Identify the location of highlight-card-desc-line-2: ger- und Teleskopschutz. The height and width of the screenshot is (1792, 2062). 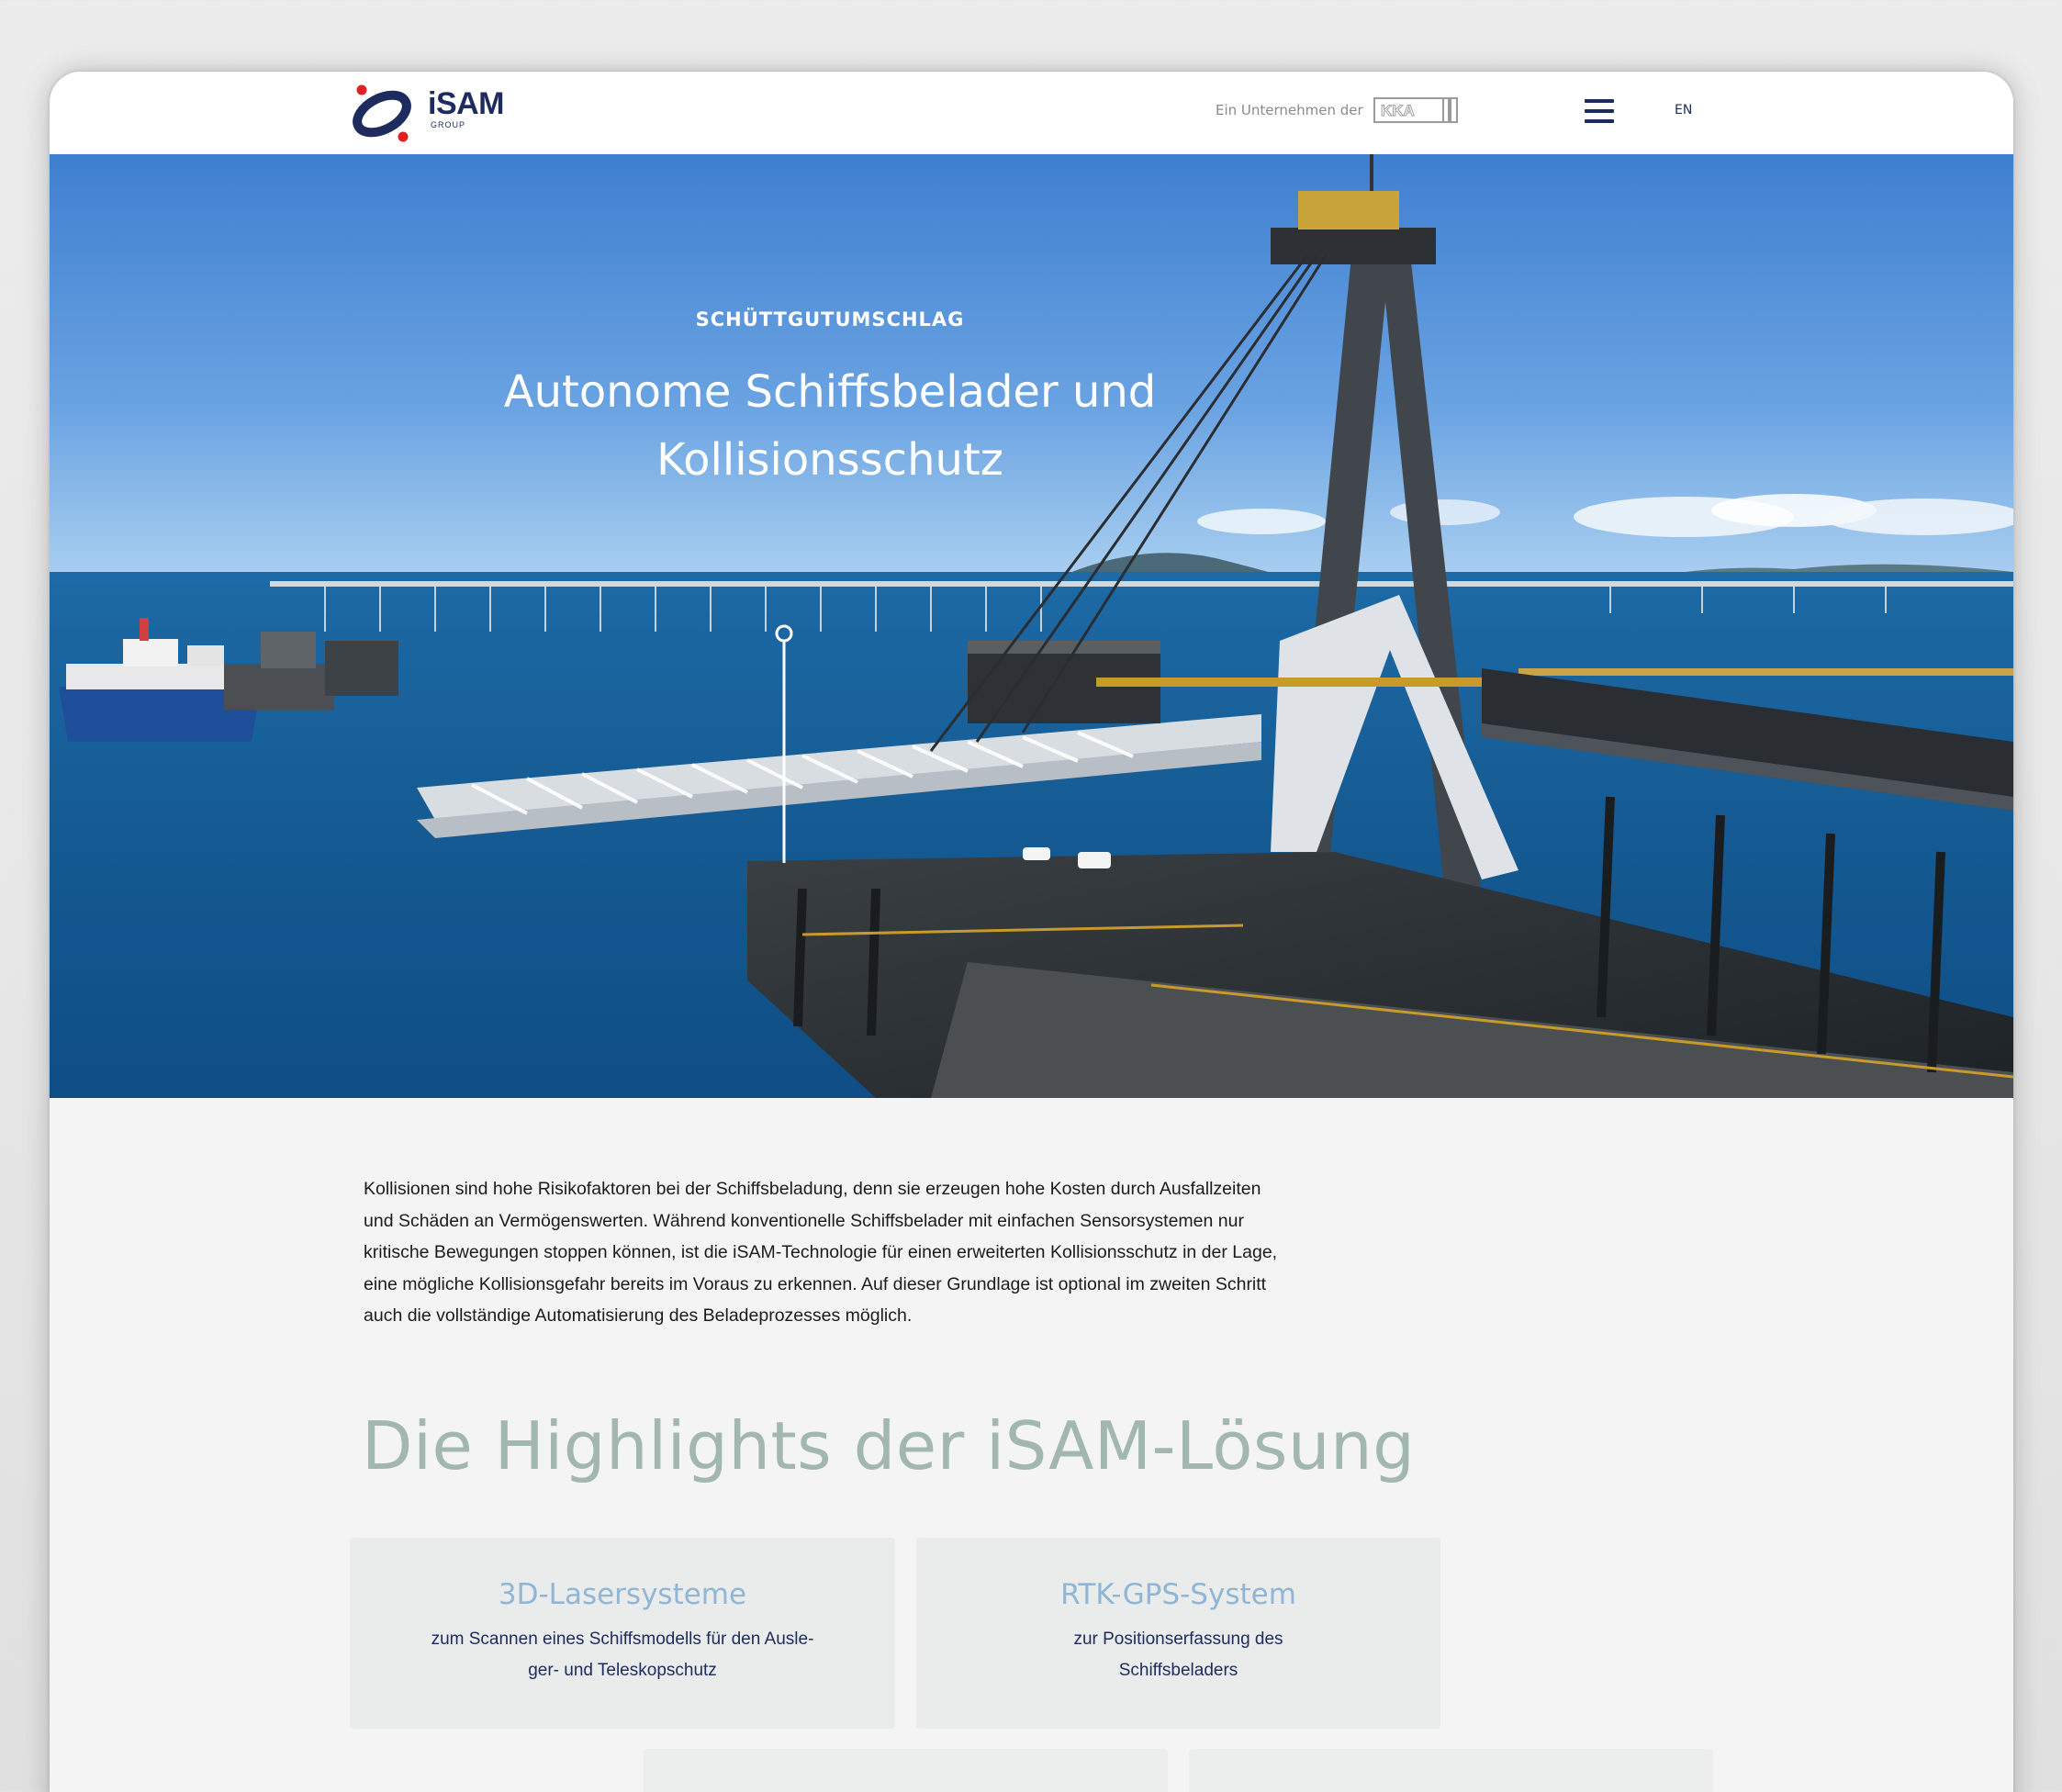
(622, 1670).